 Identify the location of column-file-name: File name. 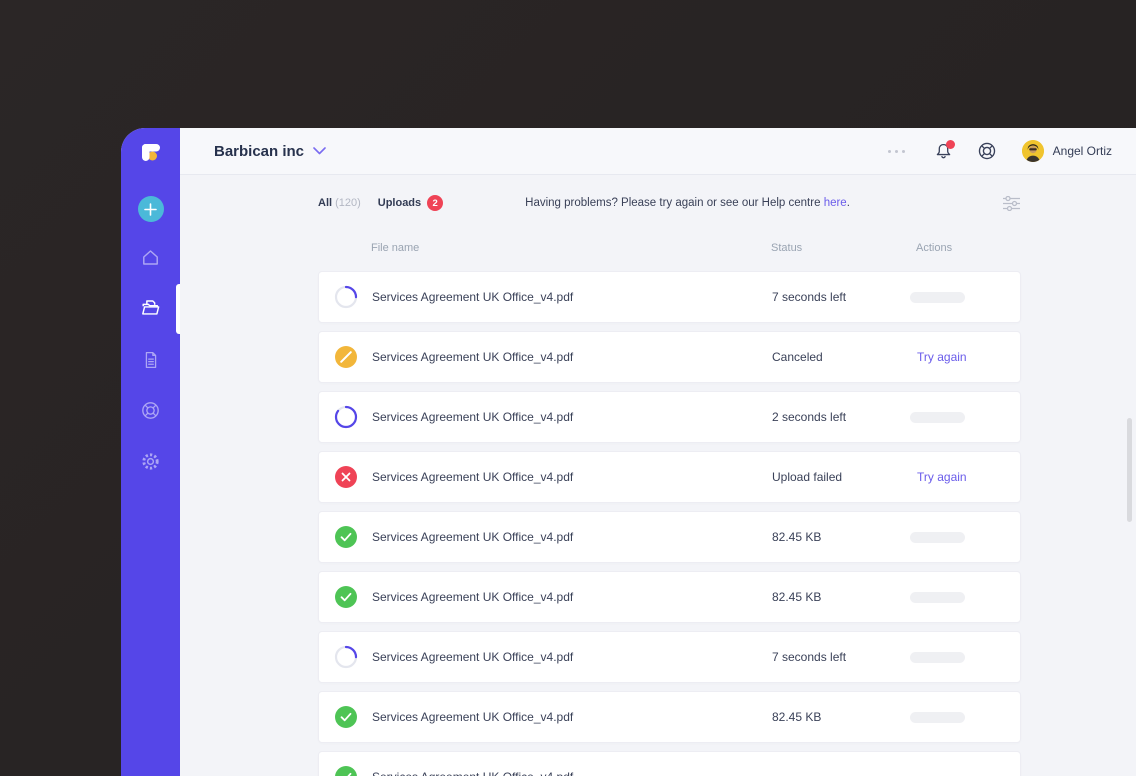
(395, 248).